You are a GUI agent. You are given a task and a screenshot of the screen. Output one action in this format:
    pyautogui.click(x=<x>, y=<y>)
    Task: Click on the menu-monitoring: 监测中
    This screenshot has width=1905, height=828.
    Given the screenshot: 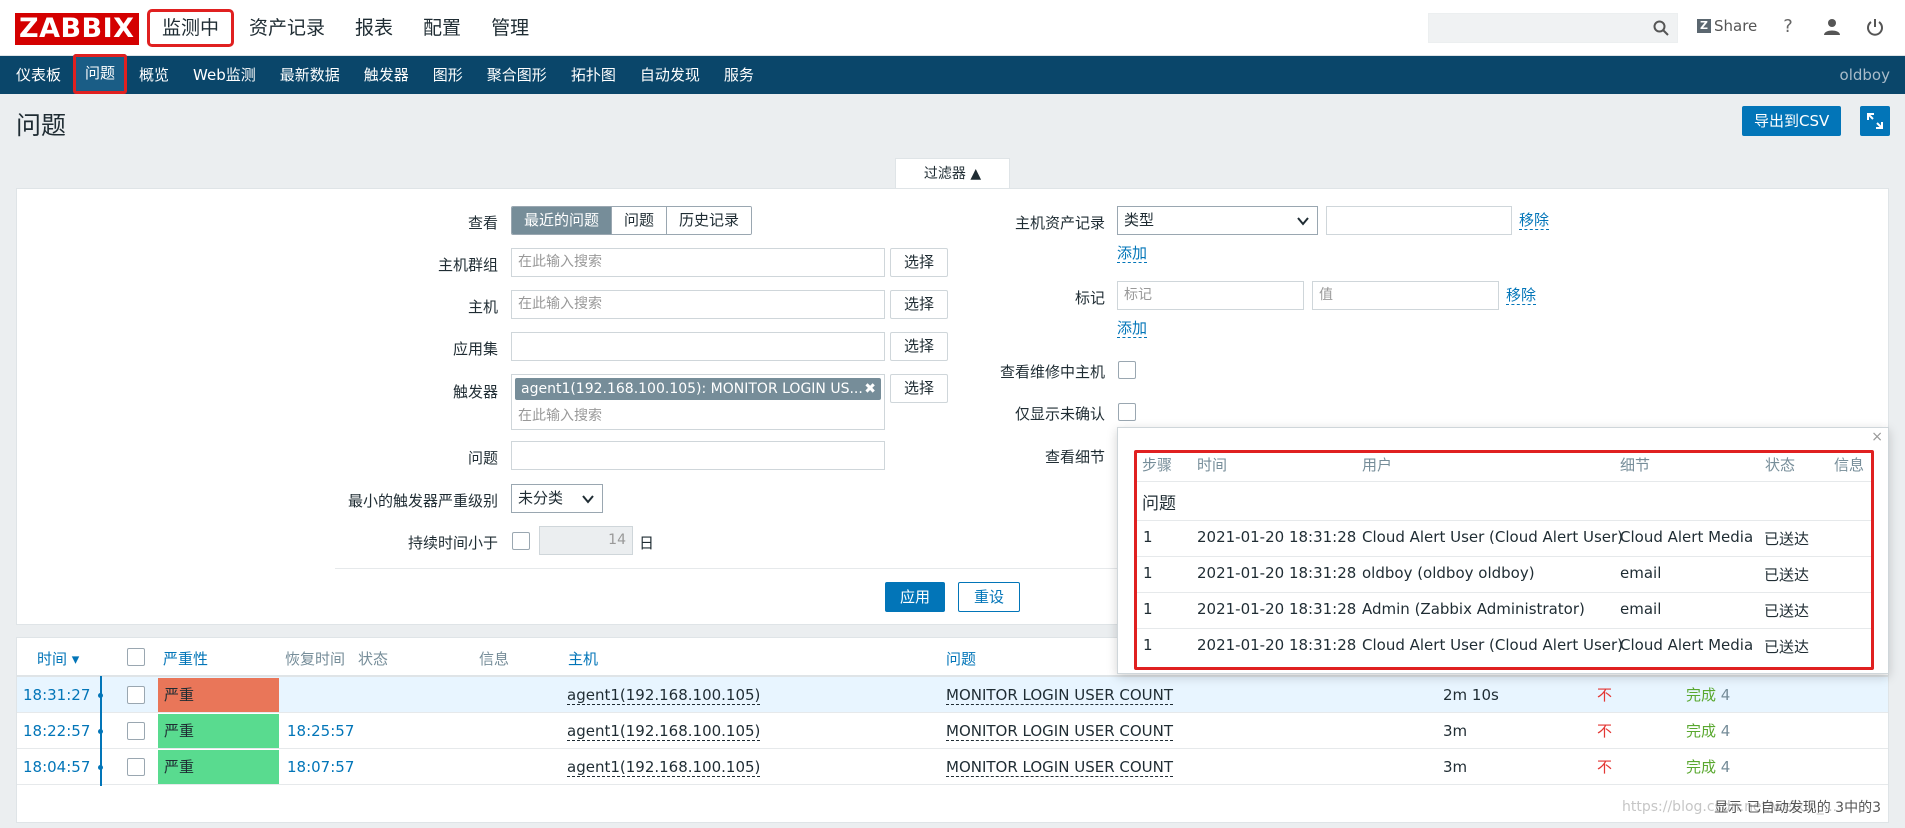 What is the action you would take?
    pyautogui.click(x=190, y=28)
    